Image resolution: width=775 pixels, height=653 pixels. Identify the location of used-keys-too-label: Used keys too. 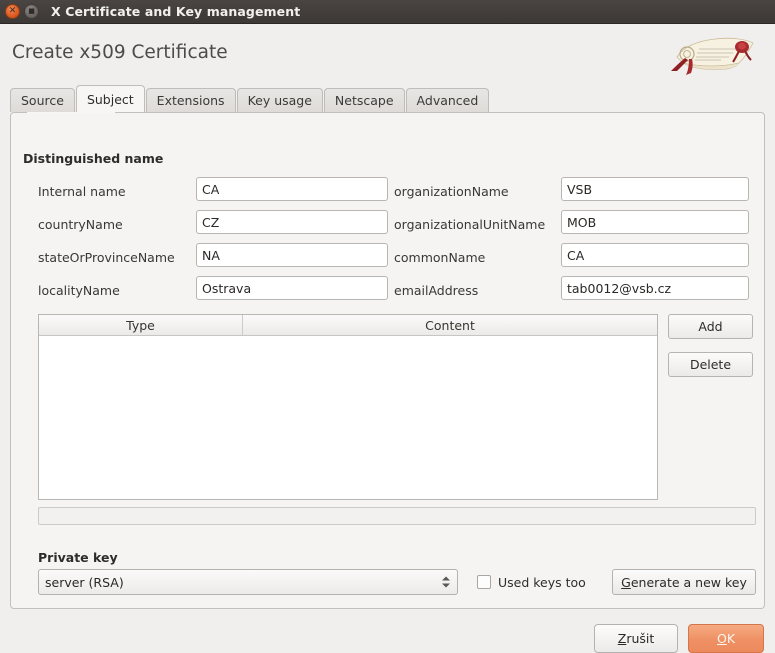
(542, 582).